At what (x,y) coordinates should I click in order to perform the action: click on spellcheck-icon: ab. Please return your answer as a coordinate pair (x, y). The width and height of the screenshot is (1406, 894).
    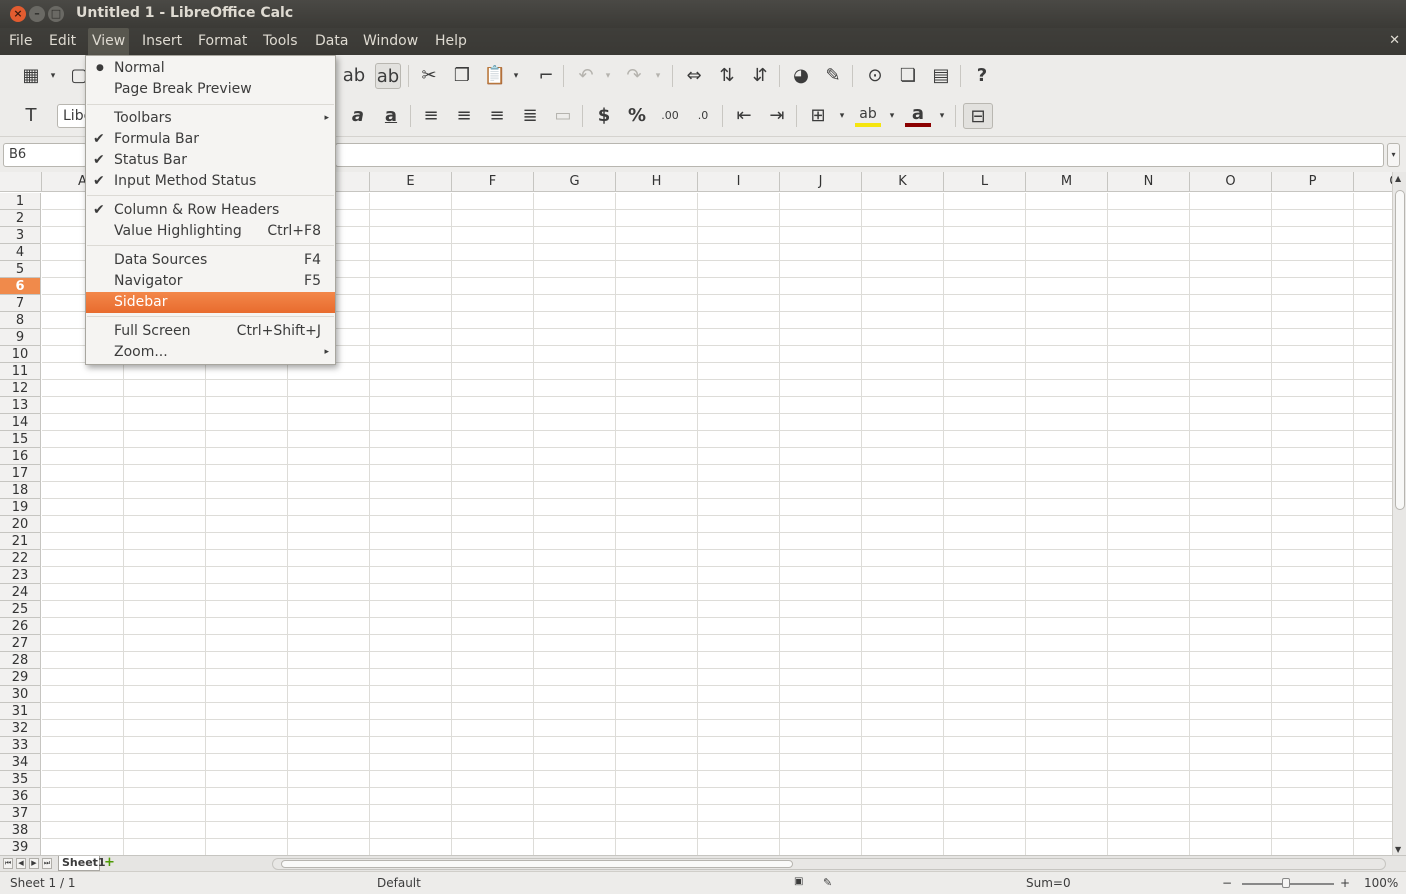
    Looking at the image, I should click on (354, 76).